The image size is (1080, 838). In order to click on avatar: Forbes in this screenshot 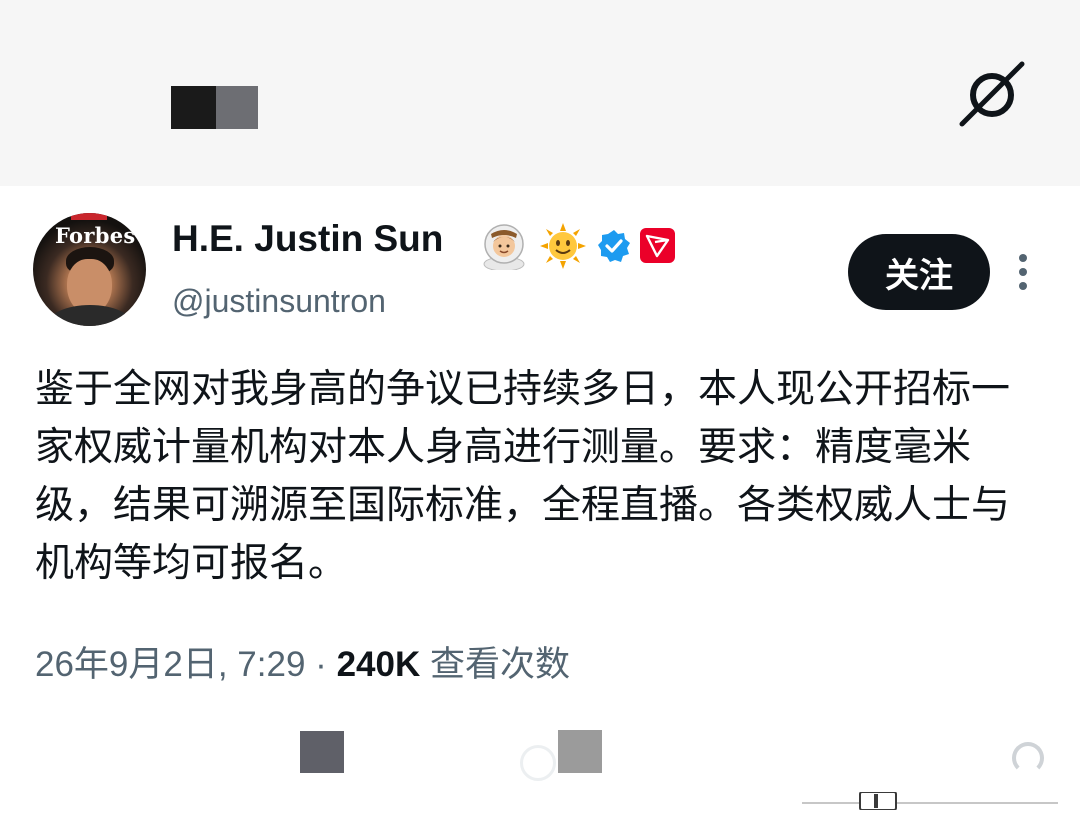, I will do `click(89, 269)`.